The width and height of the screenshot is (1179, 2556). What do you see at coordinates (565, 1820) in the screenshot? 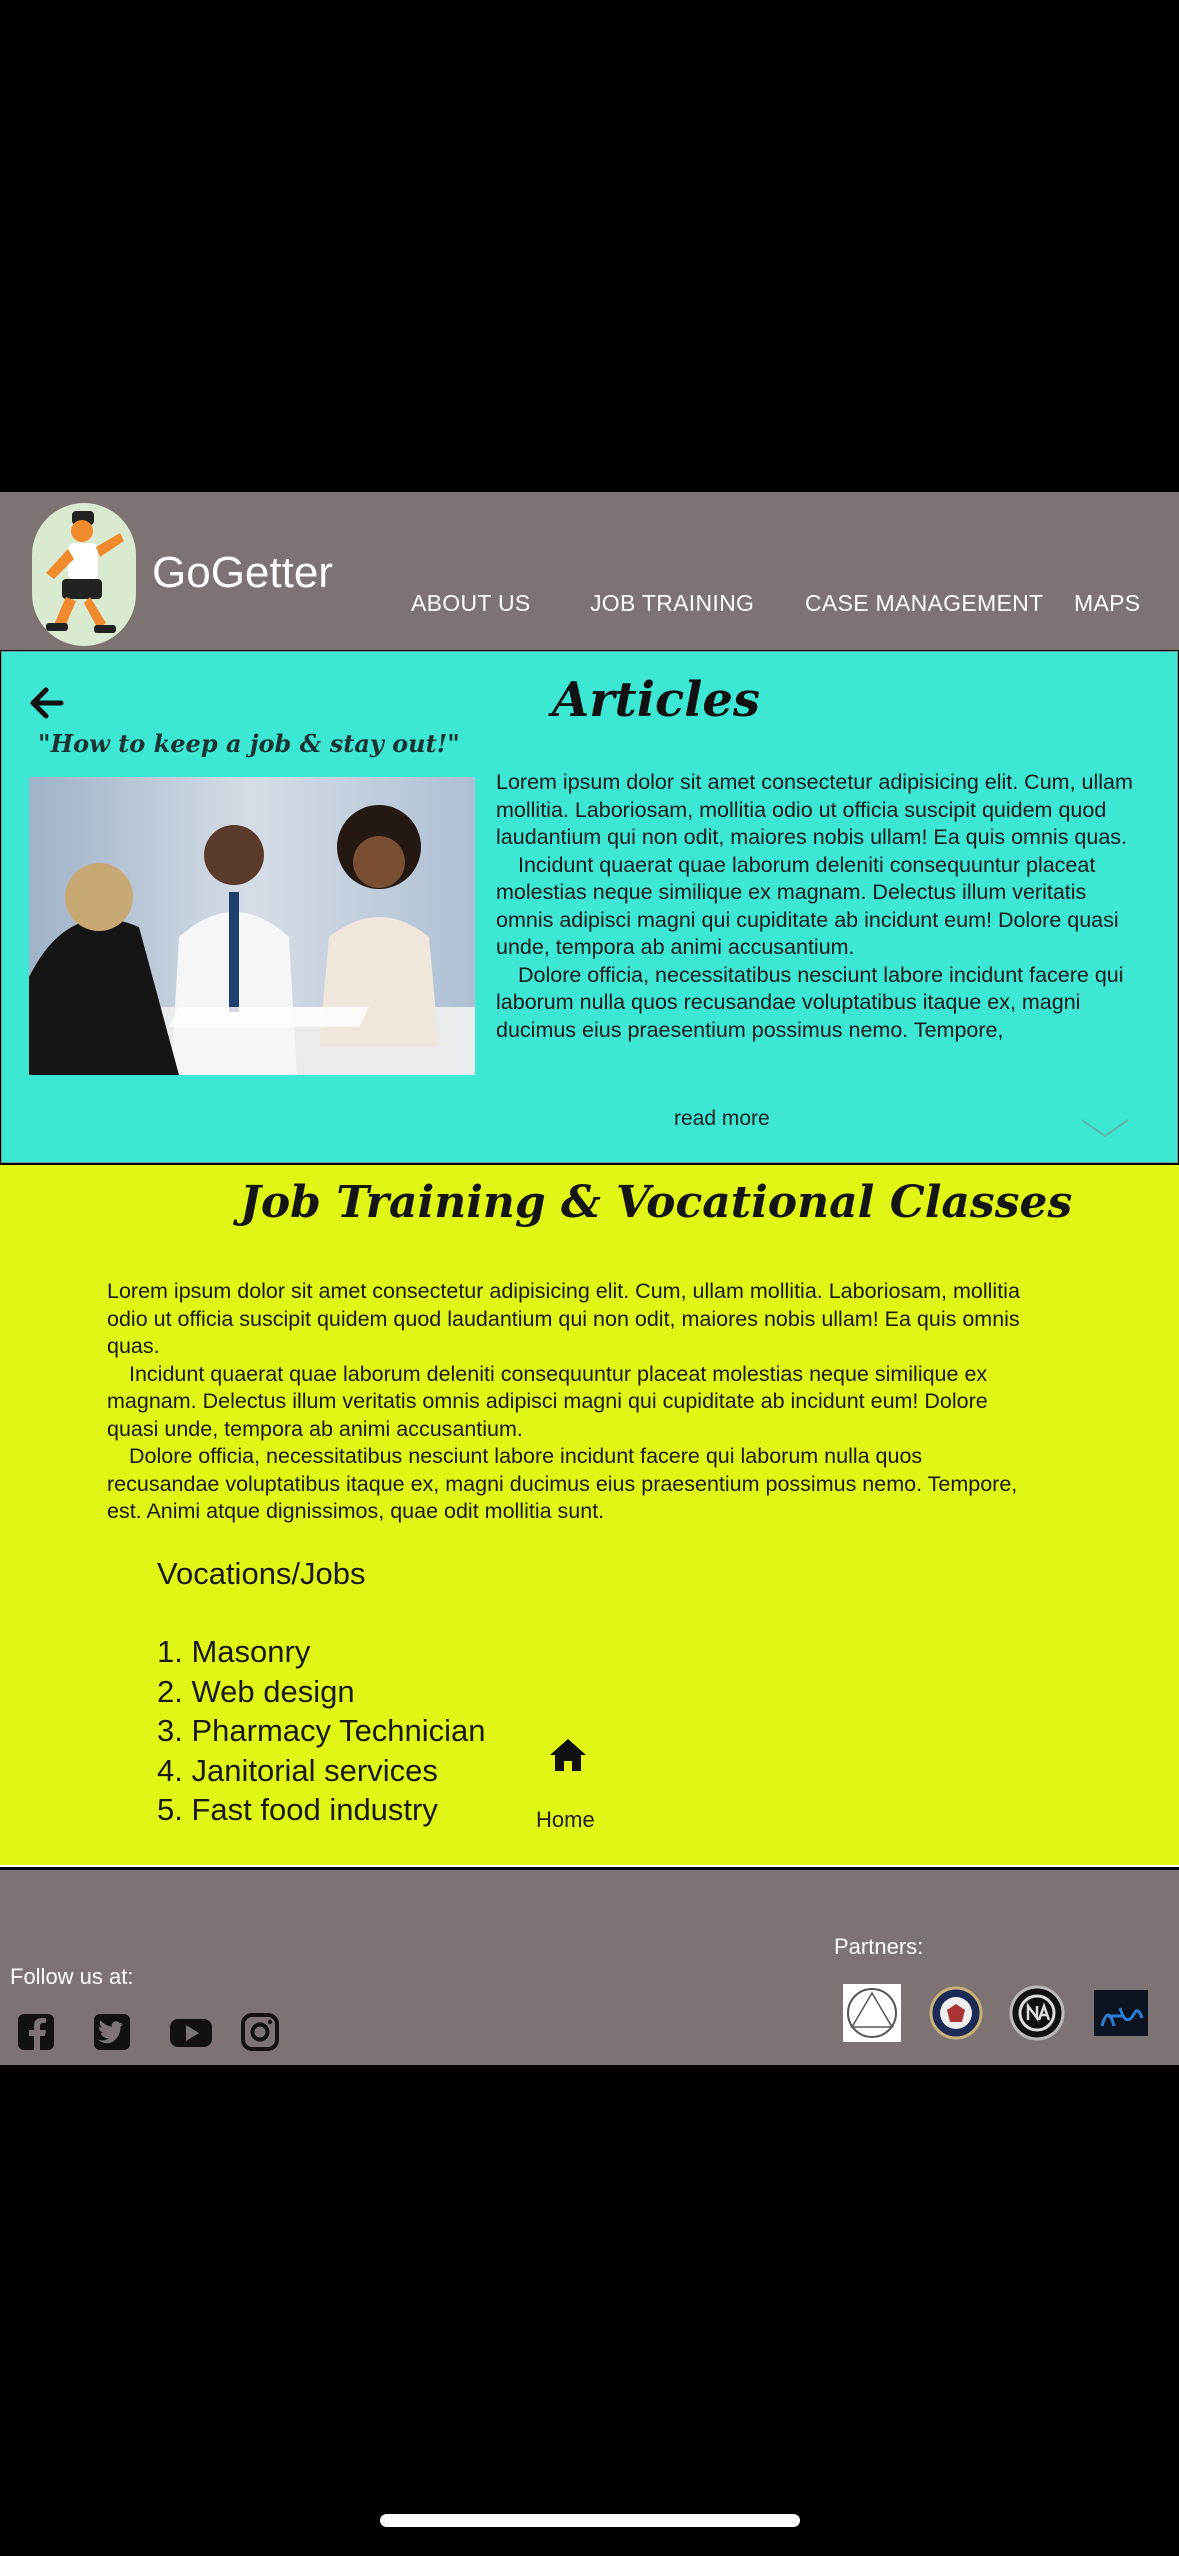
I see `home-link-label: Home` at bounding box center [565, 1820].